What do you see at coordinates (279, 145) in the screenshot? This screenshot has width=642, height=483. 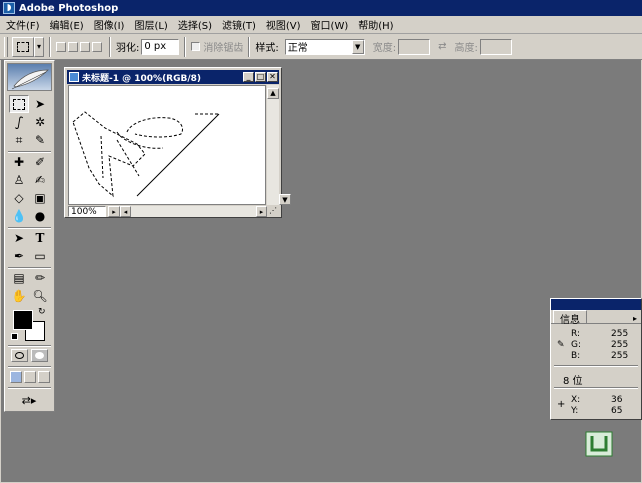 I see `vertical-scrollbar: ▲ ▼` at bounding box center [279, 145].